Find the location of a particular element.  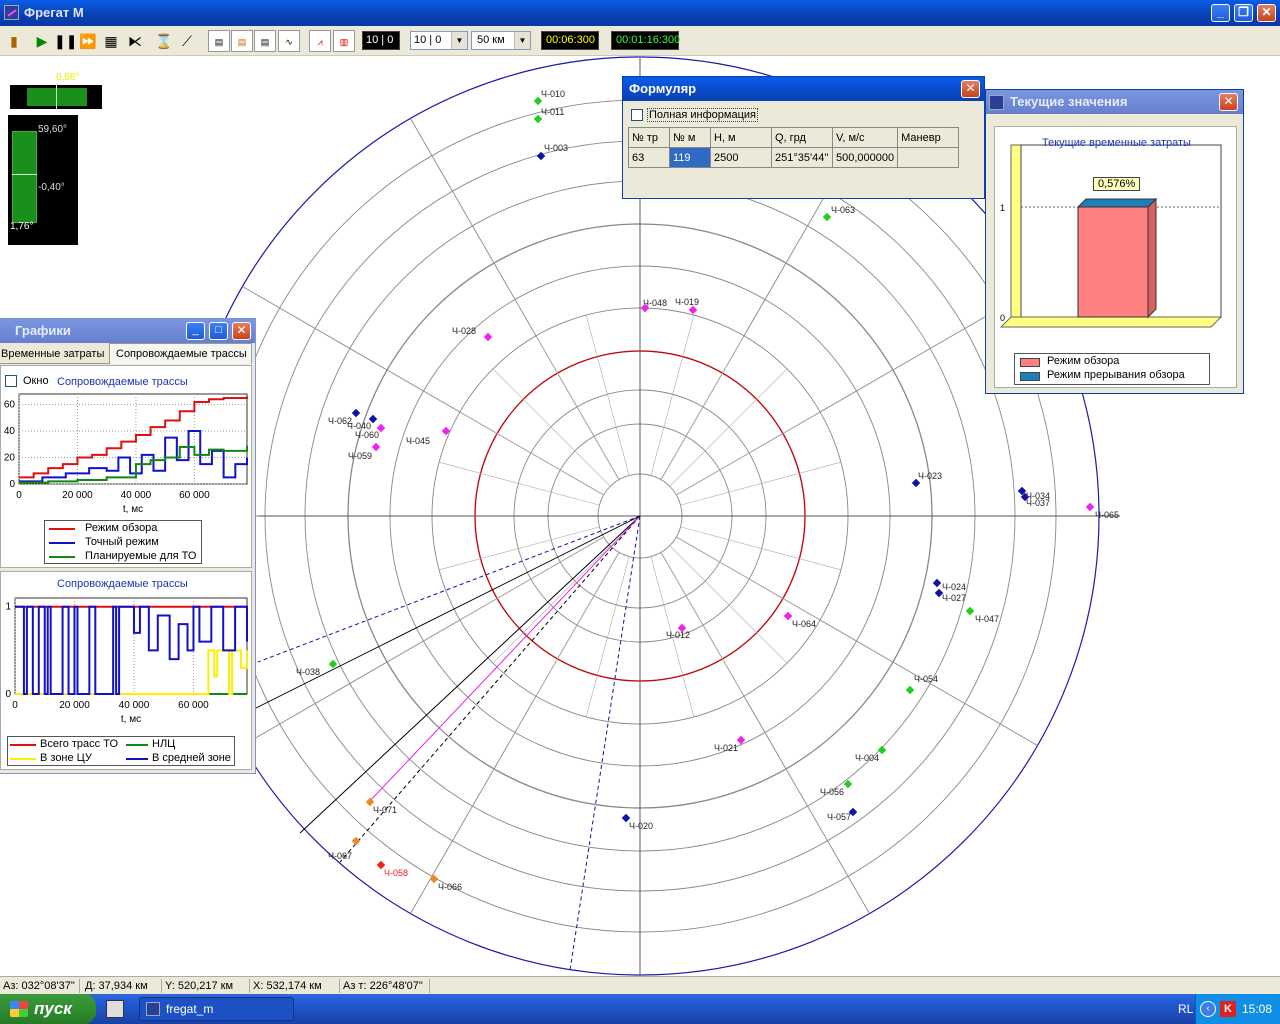

field-a: 10 | 0 is located at coordinates (381, 40).